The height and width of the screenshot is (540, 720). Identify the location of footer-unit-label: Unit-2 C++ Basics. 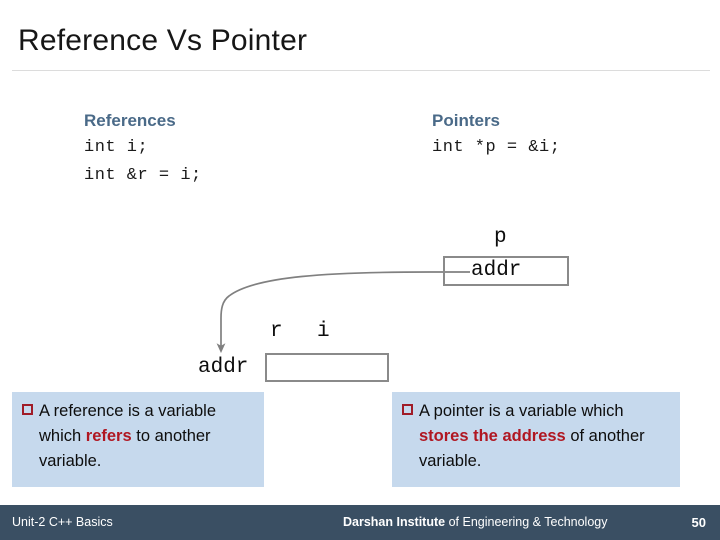
(62, 522).